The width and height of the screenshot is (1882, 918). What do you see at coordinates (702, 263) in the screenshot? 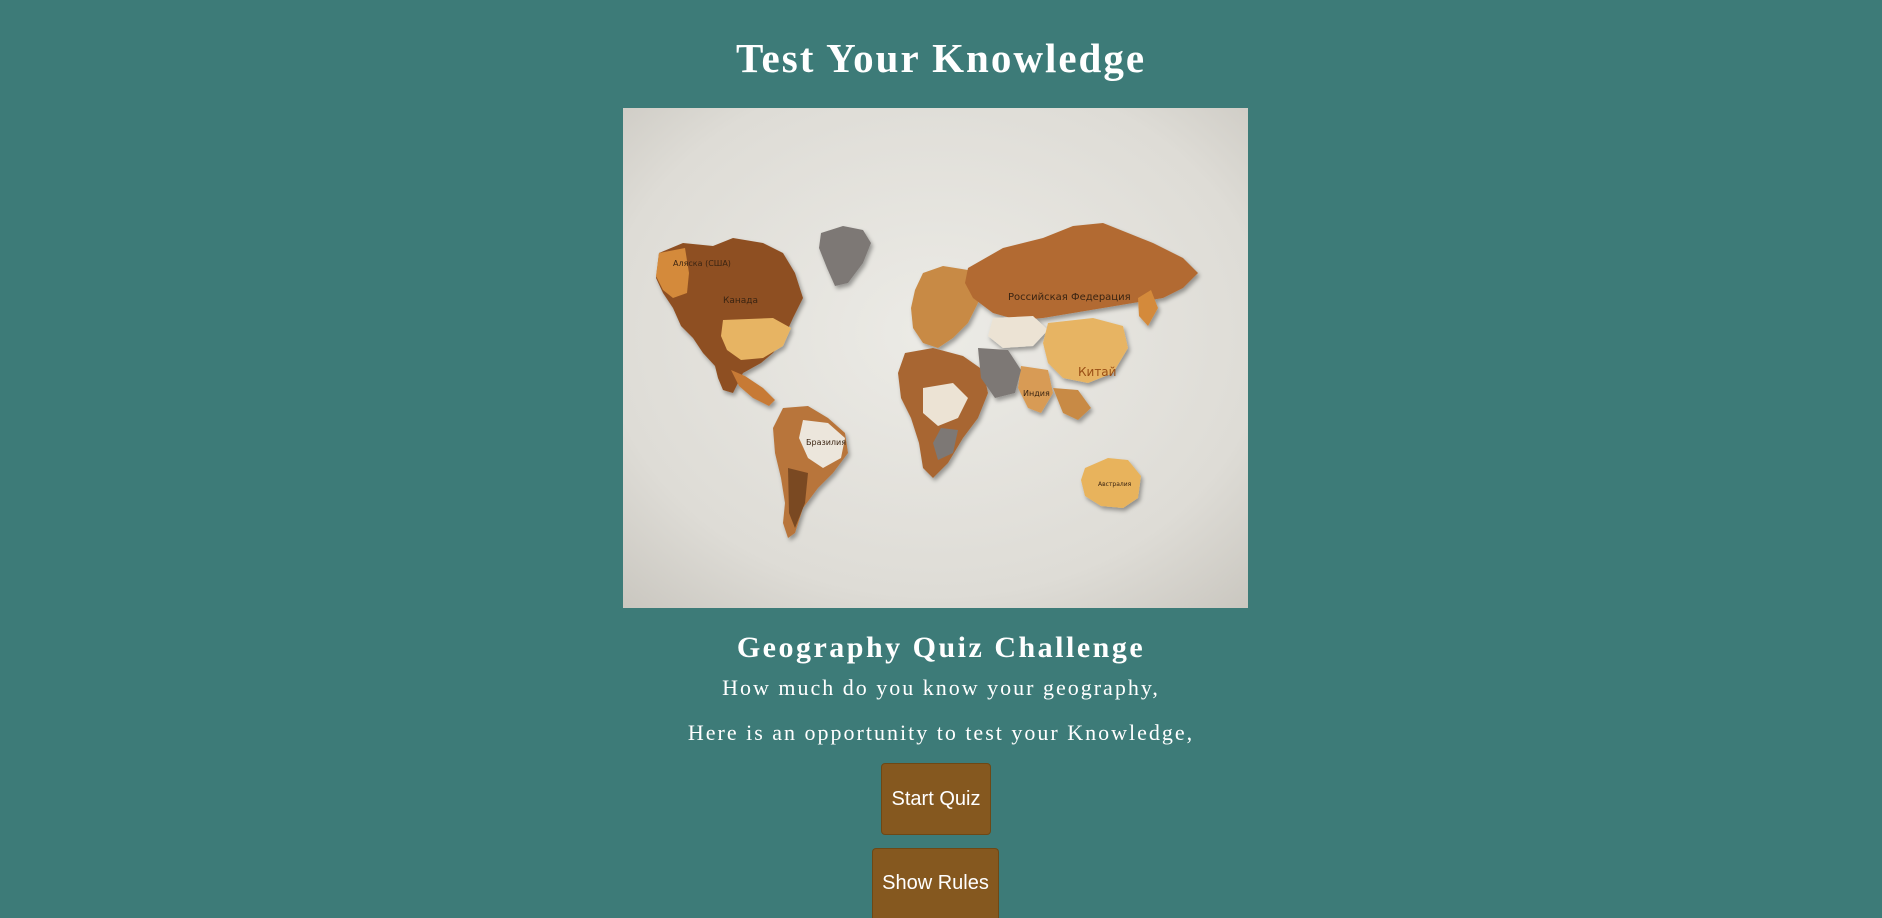
I see `map-label-alaska: Аляска (США)` at bounding box center [702, 263].